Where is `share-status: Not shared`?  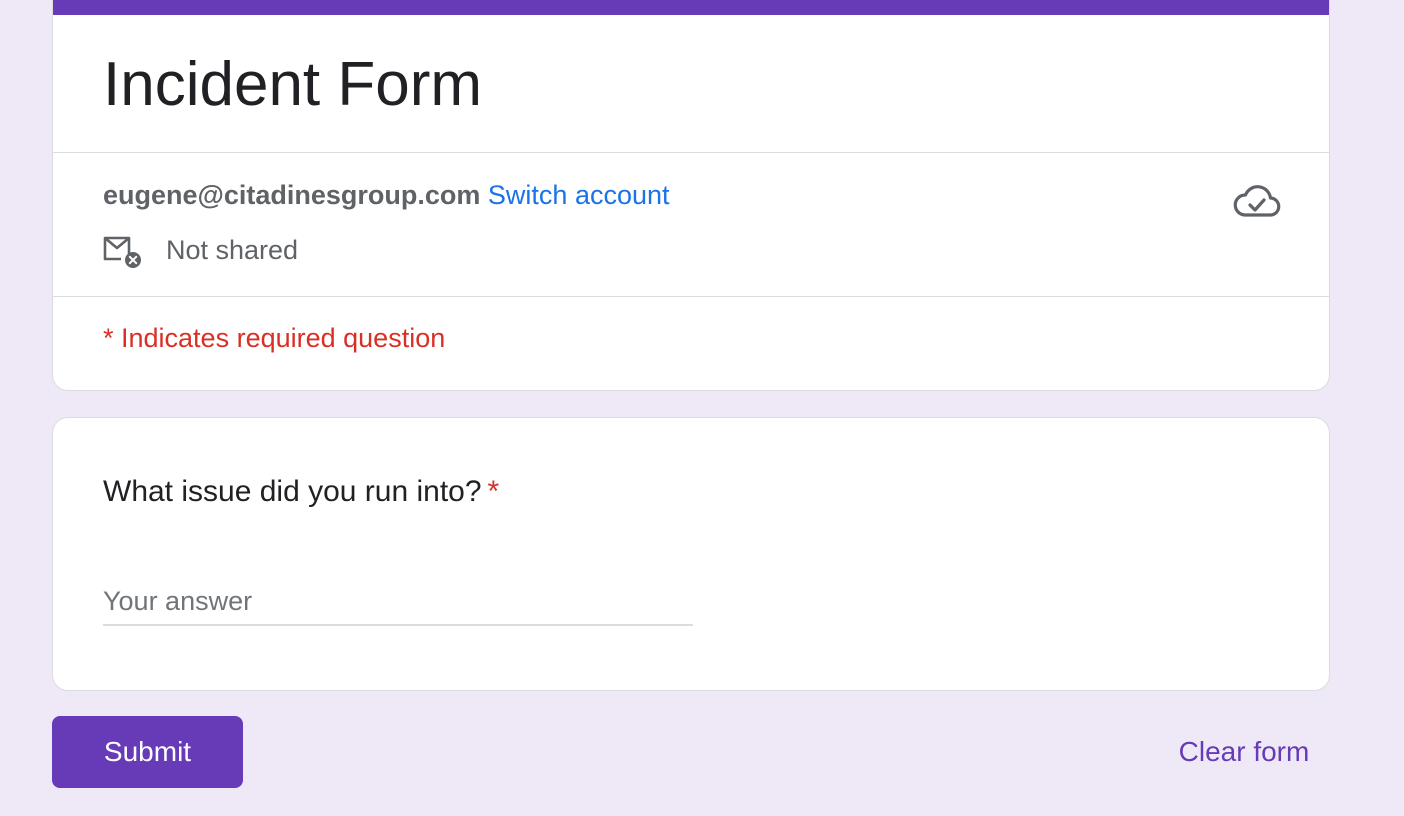 share-status: Not shared is located at coordinates (232, 250).